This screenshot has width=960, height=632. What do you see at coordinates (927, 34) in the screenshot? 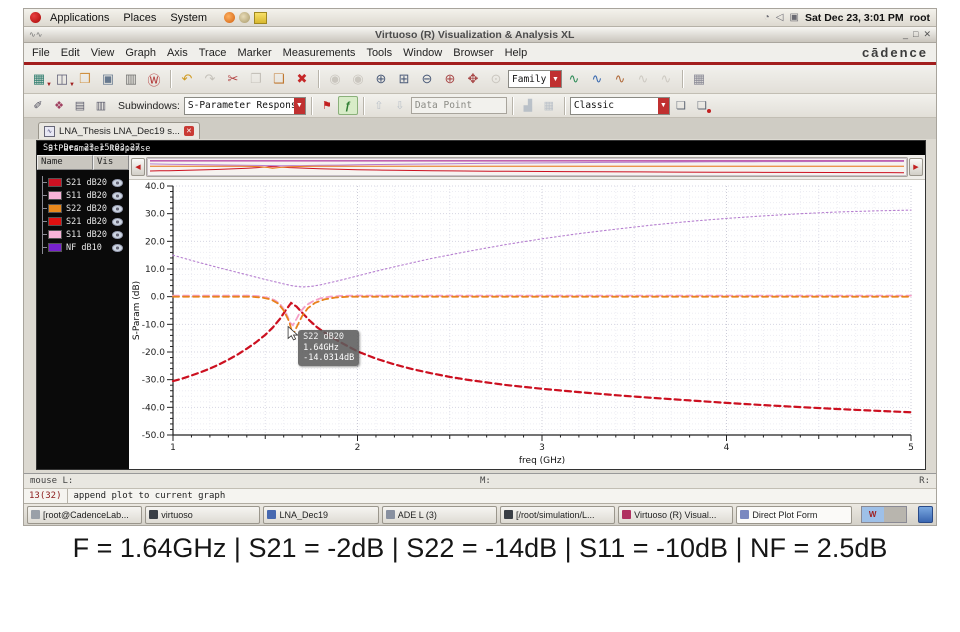
I see `close-button: ✕` at bounding box center [927, 34].